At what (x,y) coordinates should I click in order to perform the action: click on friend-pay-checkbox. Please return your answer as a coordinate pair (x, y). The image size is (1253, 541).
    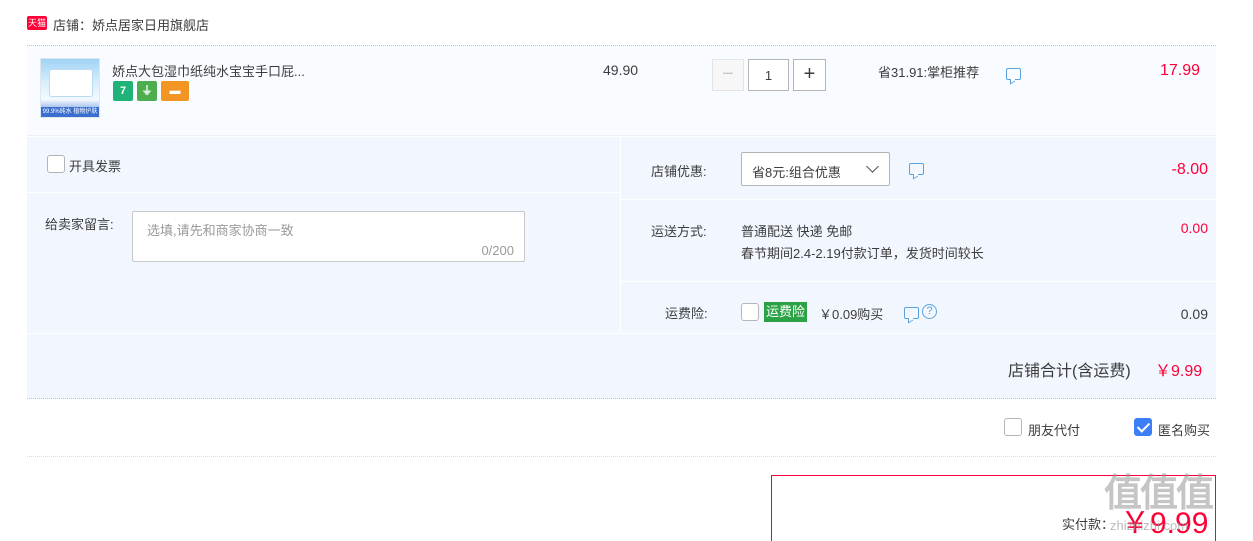
    Looking at the image, I should click on (1013, 427).